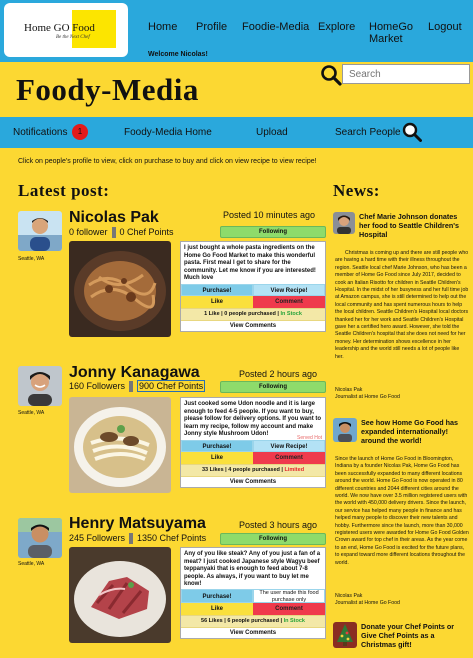 This screenshot has height=658, width=473. Describe the element at coordinates (242, 621) in the screenshot. I see `likes-purchases: 56 Likes | 6 people purchased |` at that location.